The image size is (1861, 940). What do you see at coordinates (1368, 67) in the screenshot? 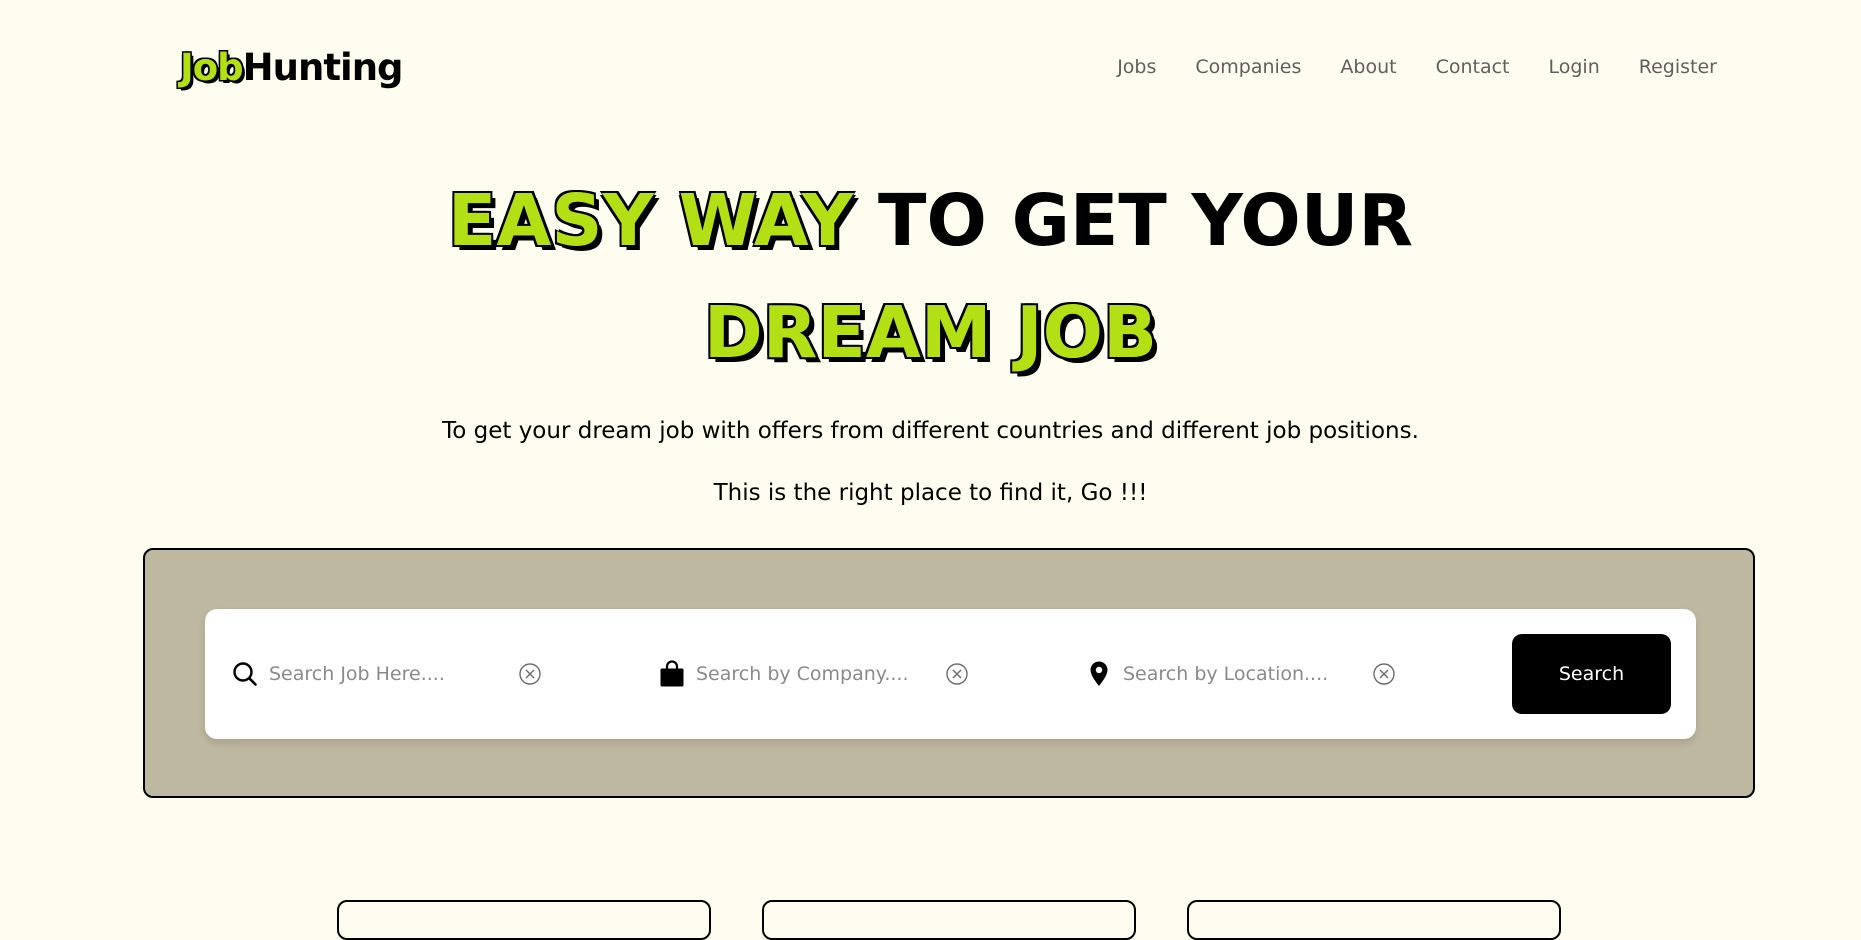
I see `nav-link-about: About` at bounding box center [1368, 67].